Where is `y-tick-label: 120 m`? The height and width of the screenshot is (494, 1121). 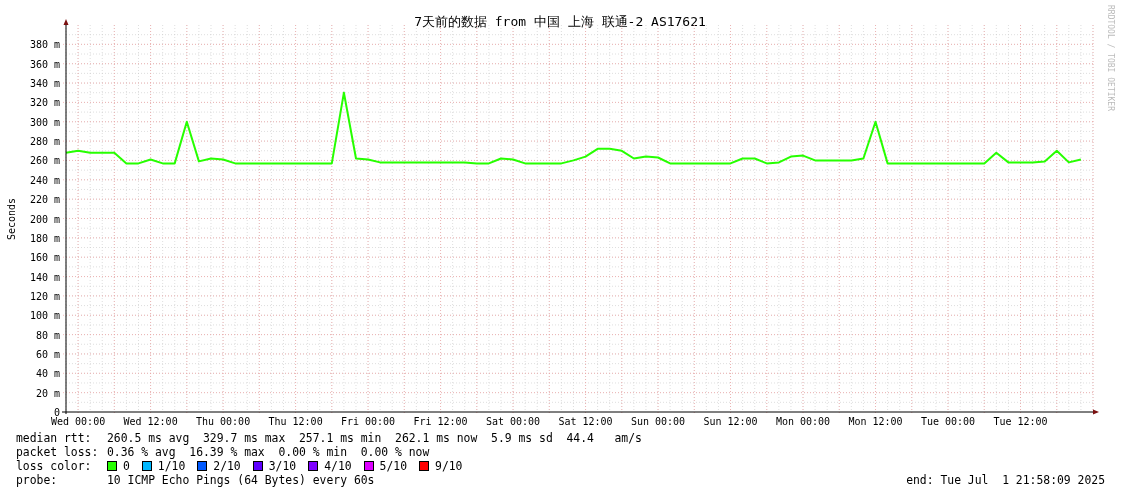 y-tick-label: 120 m is located at coordinates (44, 296).